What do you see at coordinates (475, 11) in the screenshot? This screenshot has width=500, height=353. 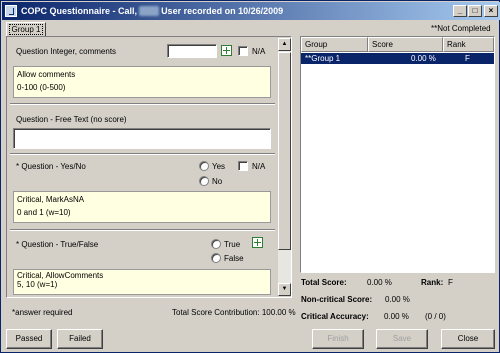 I see `maximize-button: □` at bounding box center [475, 11].